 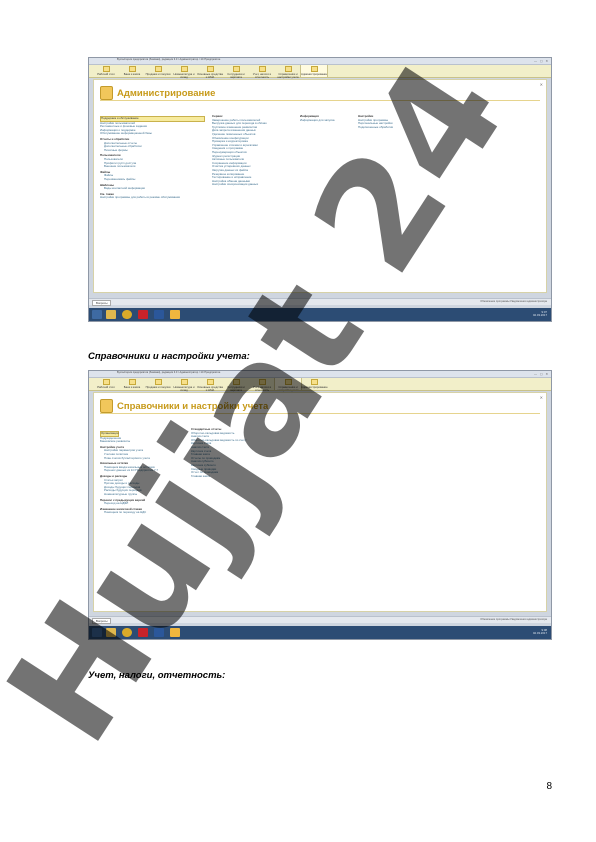 I want to click on link-list: Информация для запуска, so click(x=327, y=120).